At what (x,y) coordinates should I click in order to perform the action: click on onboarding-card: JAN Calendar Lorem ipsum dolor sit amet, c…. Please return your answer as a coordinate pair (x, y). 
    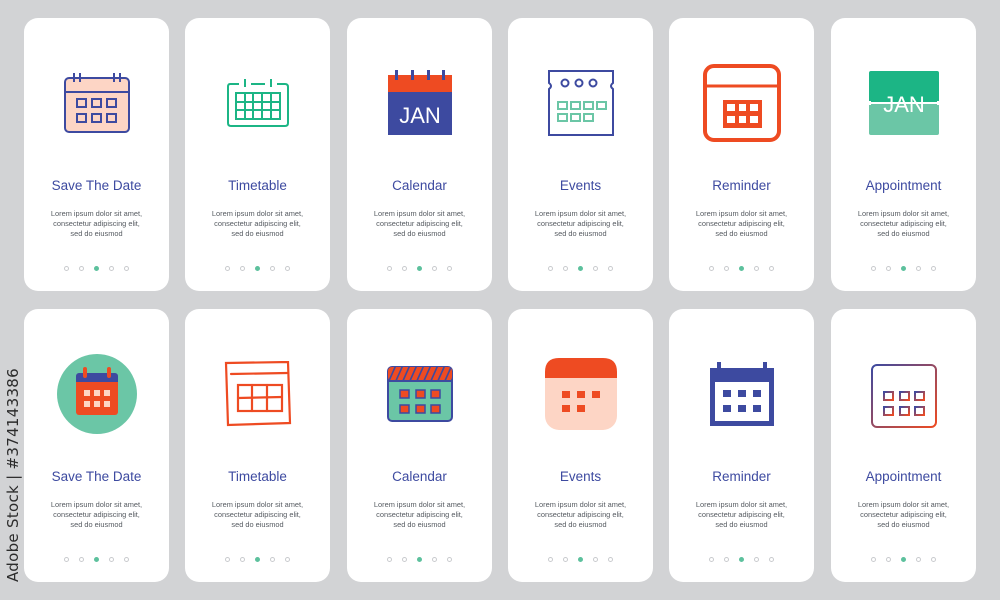
    Looking at the image, I should click on (419, 154).